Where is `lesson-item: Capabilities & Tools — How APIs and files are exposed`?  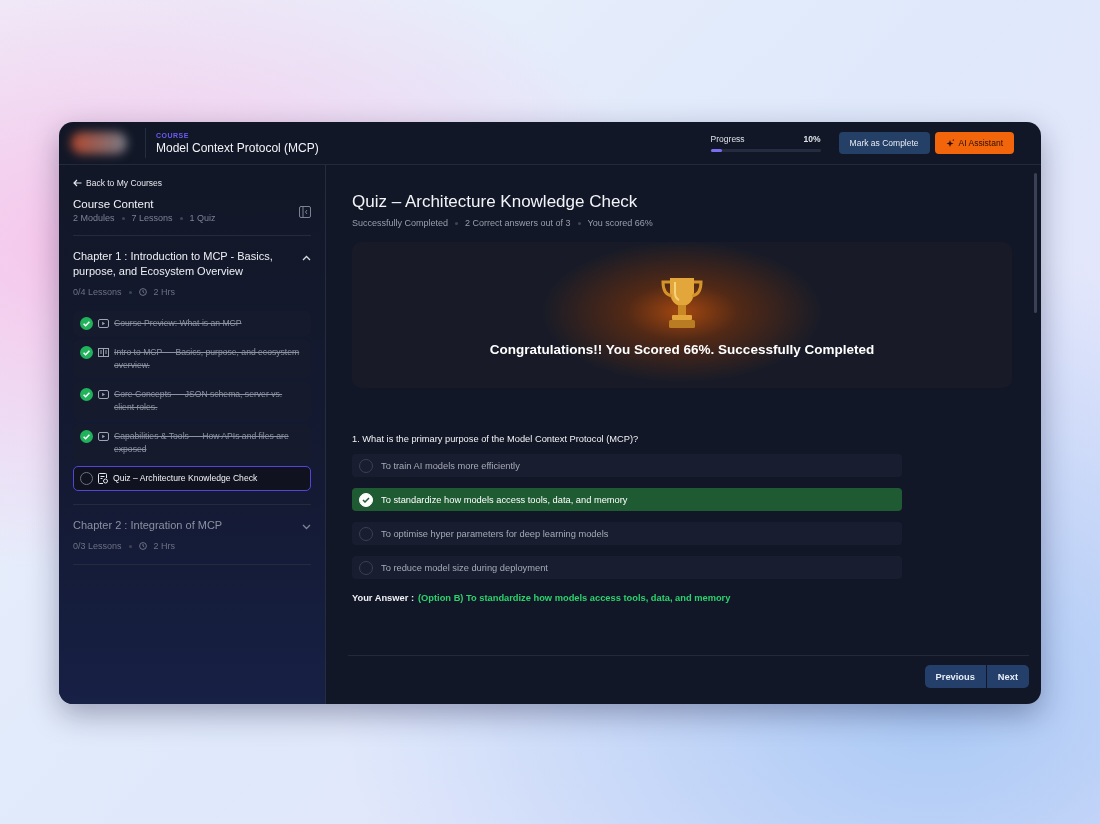
lesson-item: Capabilities & Tools — How APIs and files are exposed is located at coordinates (192, 443).